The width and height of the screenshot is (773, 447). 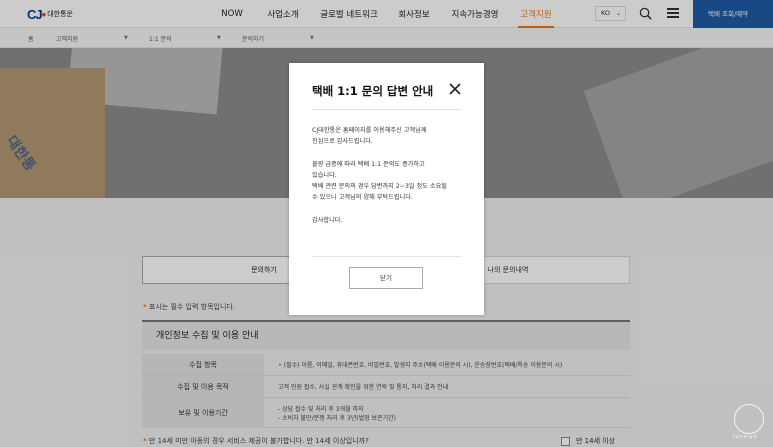 What do you see at coordinates (749, 419) in the screenshot?
I see `watermark-logo` at bounding box center [749, 419].